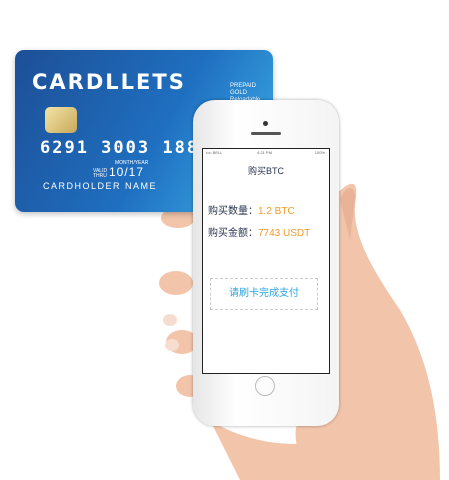 This screenshot has width=449, height=480. Describe the element at coordinates (214, 152) in the screenshot. I see `status-carrier: •••• BELL` at that location.